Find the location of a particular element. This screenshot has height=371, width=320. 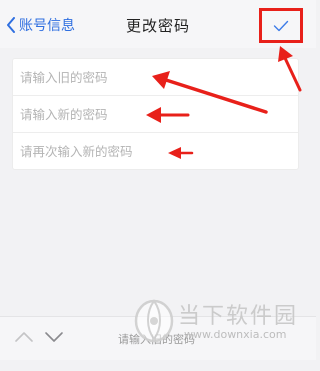

old-password-row is located at coordinates (155, 77).